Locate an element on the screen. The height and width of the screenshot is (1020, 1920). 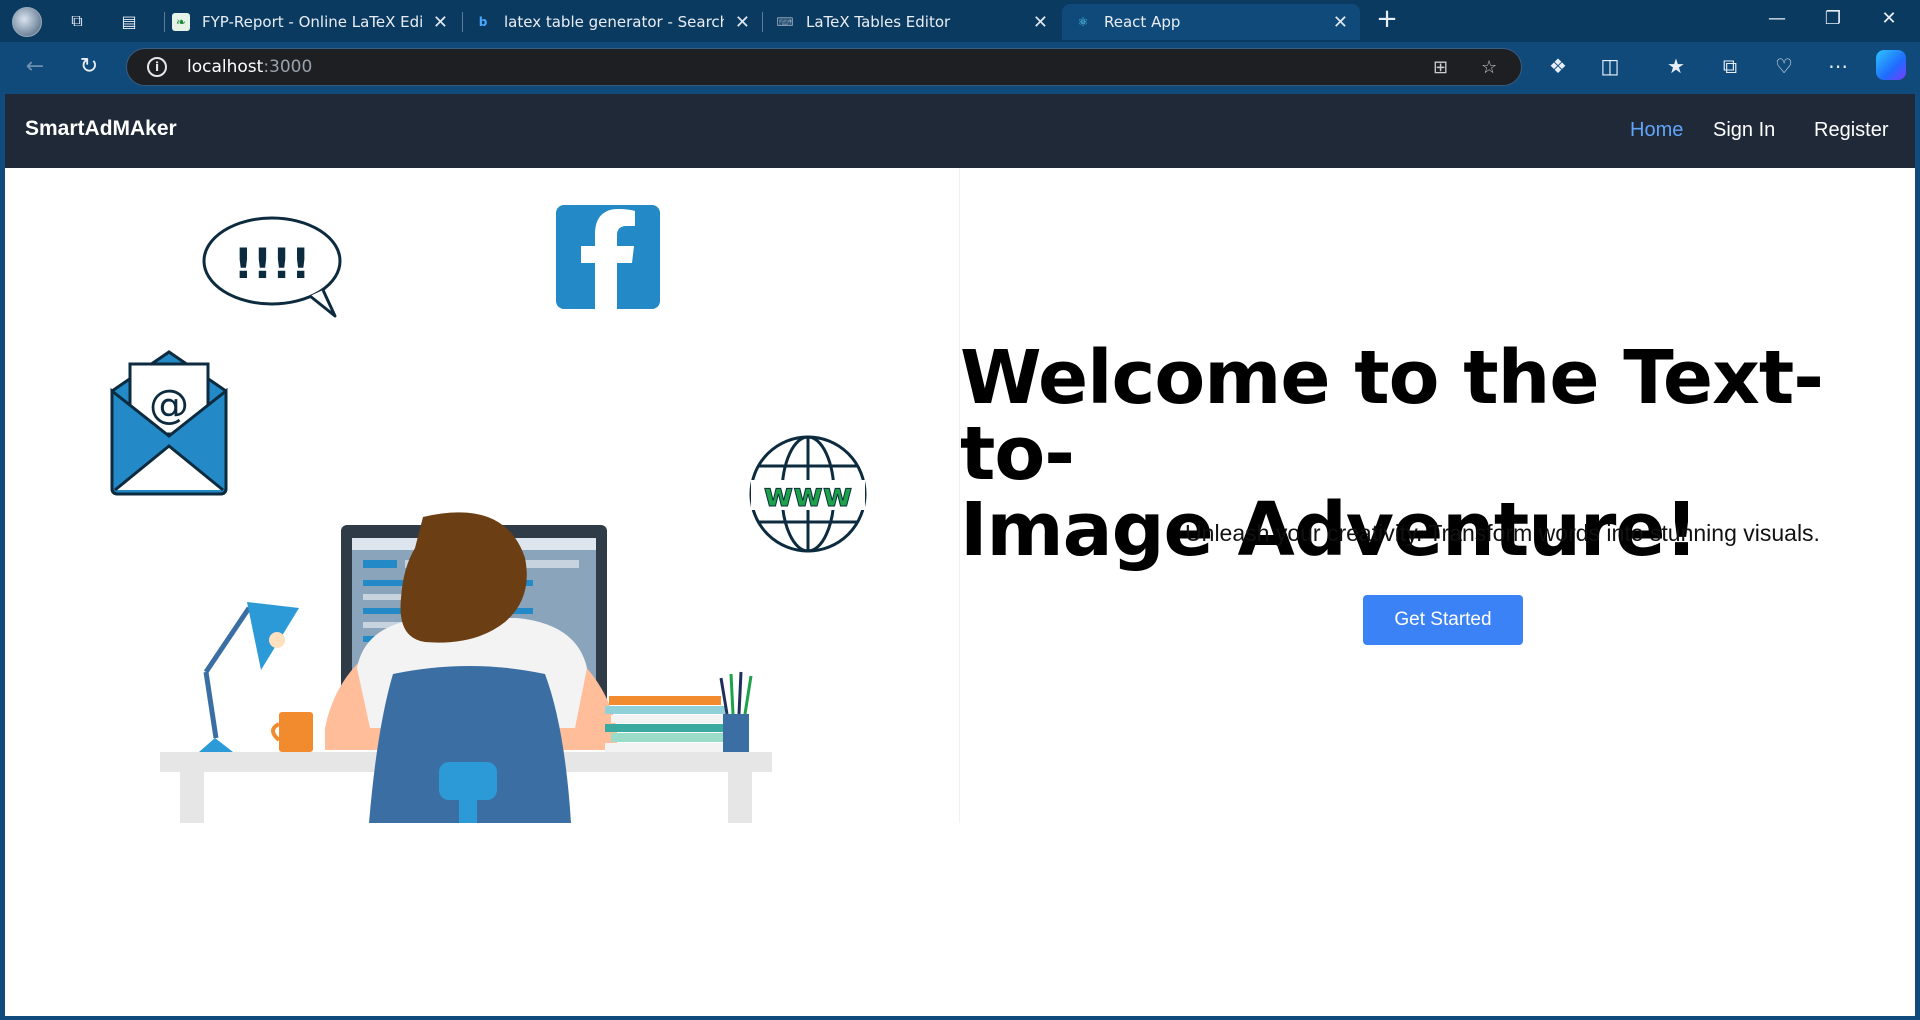
new-tab-icon: + is located at coordinates (1387, 19).